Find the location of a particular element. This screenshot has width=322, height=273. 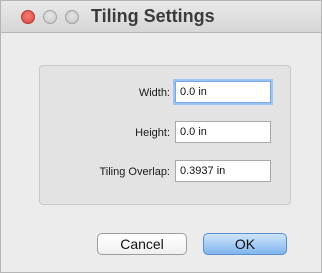

zoom-window-button is located at coordinates (72, 17).